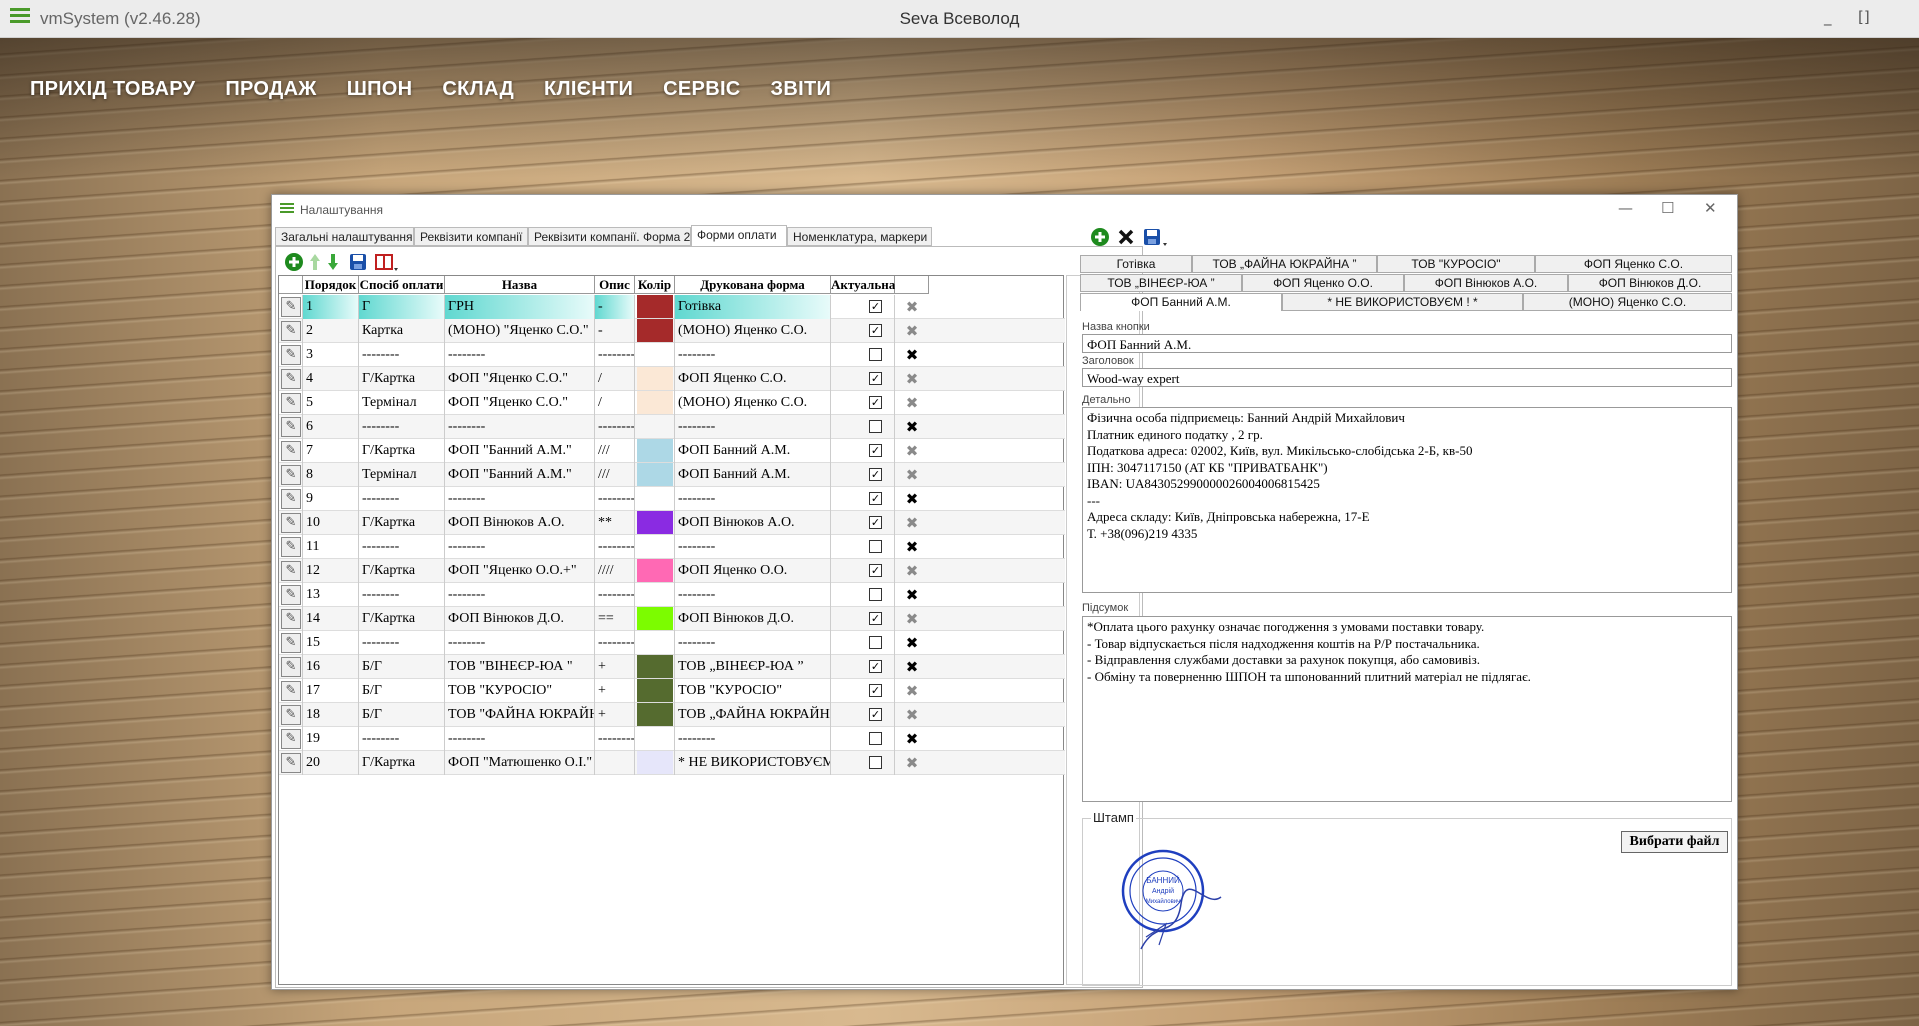 This screenshot has height=1026, width=1919. What do you see at coordinates (1650, 283) in the screenshot?
I see `print-tab-vinyukov-do: ФОП Вінюков Д.О.` at bounding box center [1650, 283].